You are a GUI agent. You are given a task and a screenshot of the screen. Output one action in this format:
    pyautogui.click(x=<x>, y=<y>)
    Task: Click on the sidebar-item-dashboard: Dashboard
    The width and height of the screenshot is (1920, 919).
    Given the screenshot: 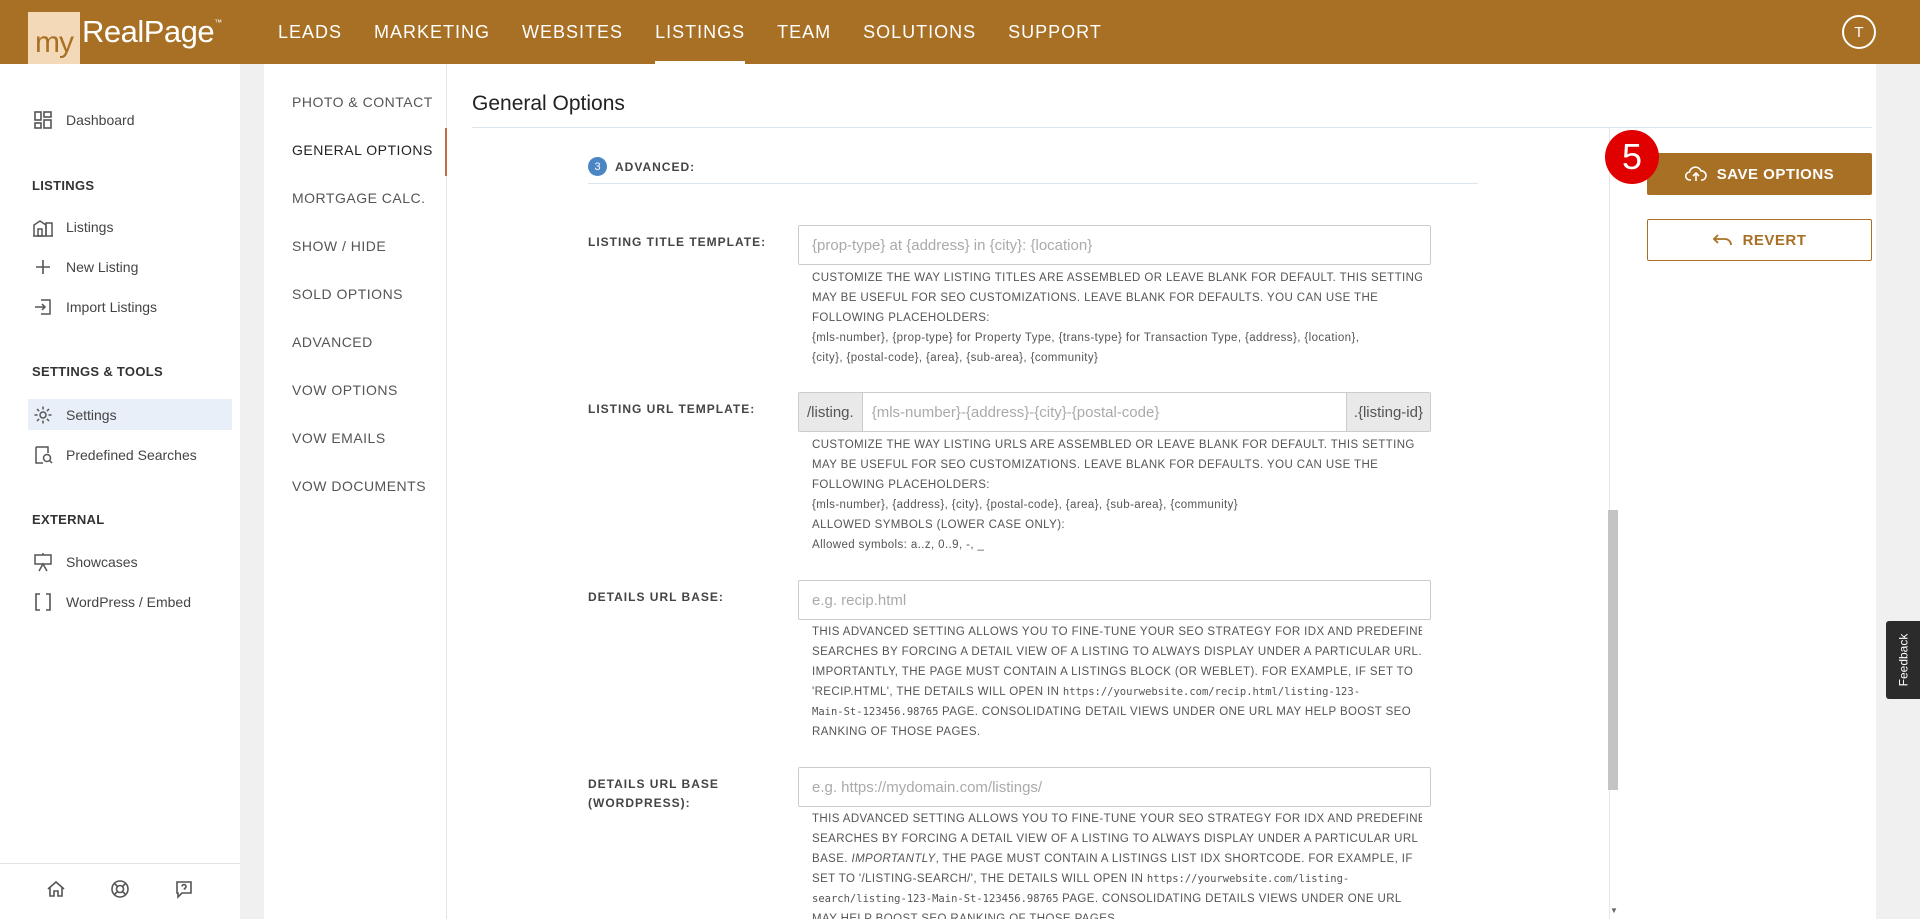 What is the action you would take?
    pyautogui.click(x=130, y=119)
    